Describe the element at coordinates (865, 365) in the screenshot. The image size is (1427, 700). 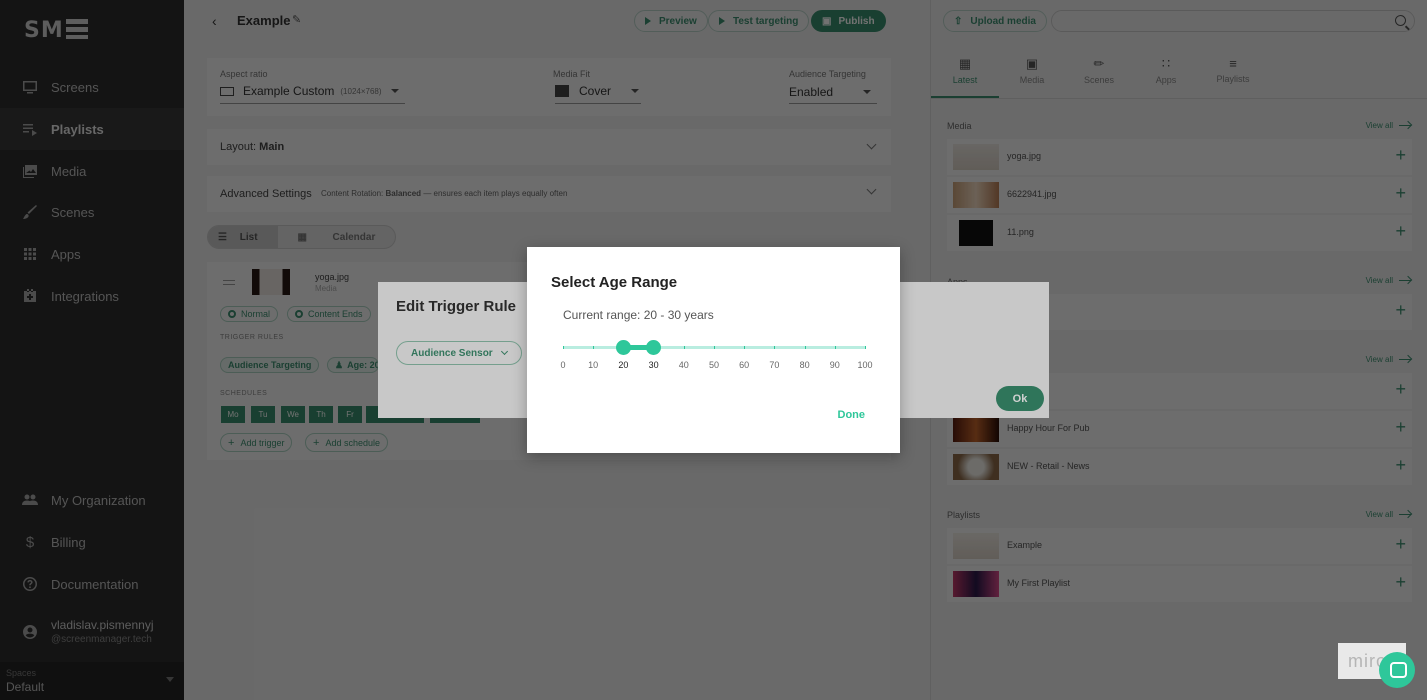
I see `slider-tick-label: 100` at that location.